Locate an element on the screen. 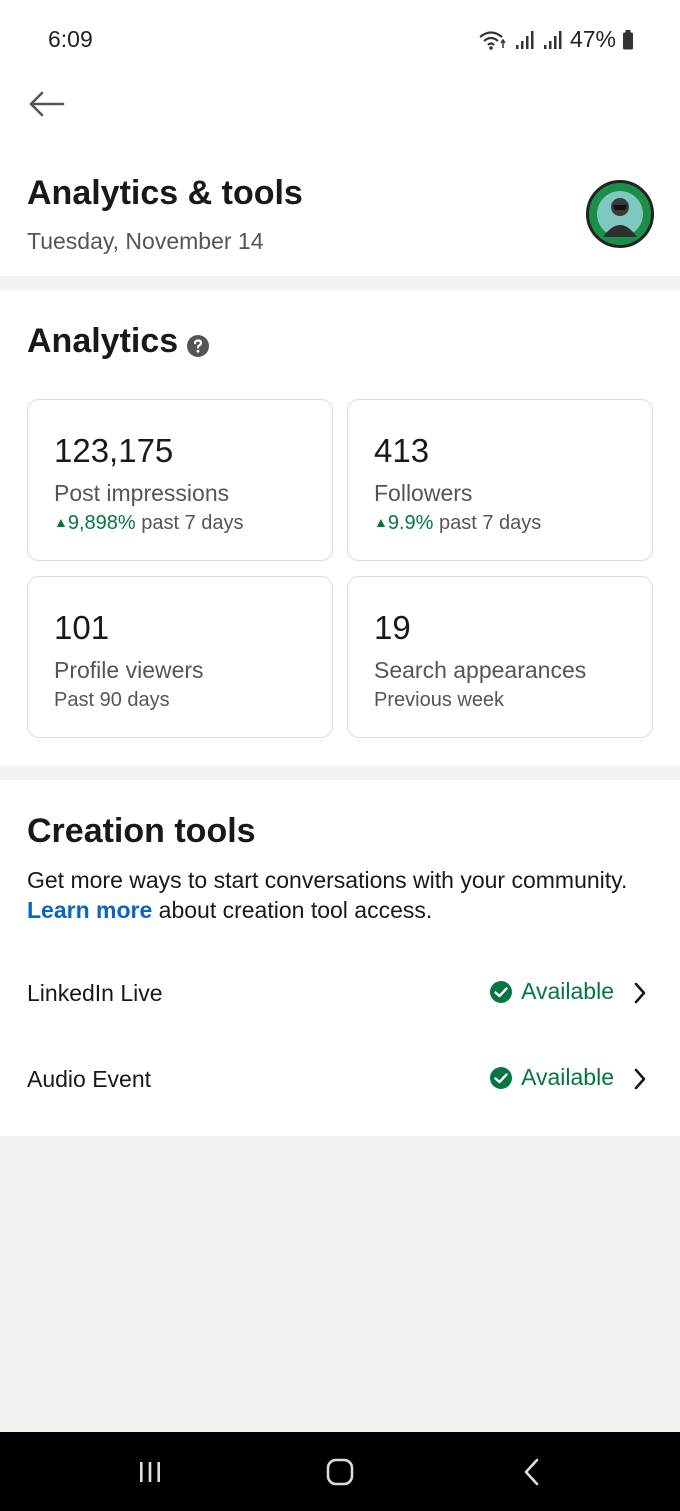  followers-card: 413 Followers ▲9.9% past 7 days is located at coordinates (500, 480).